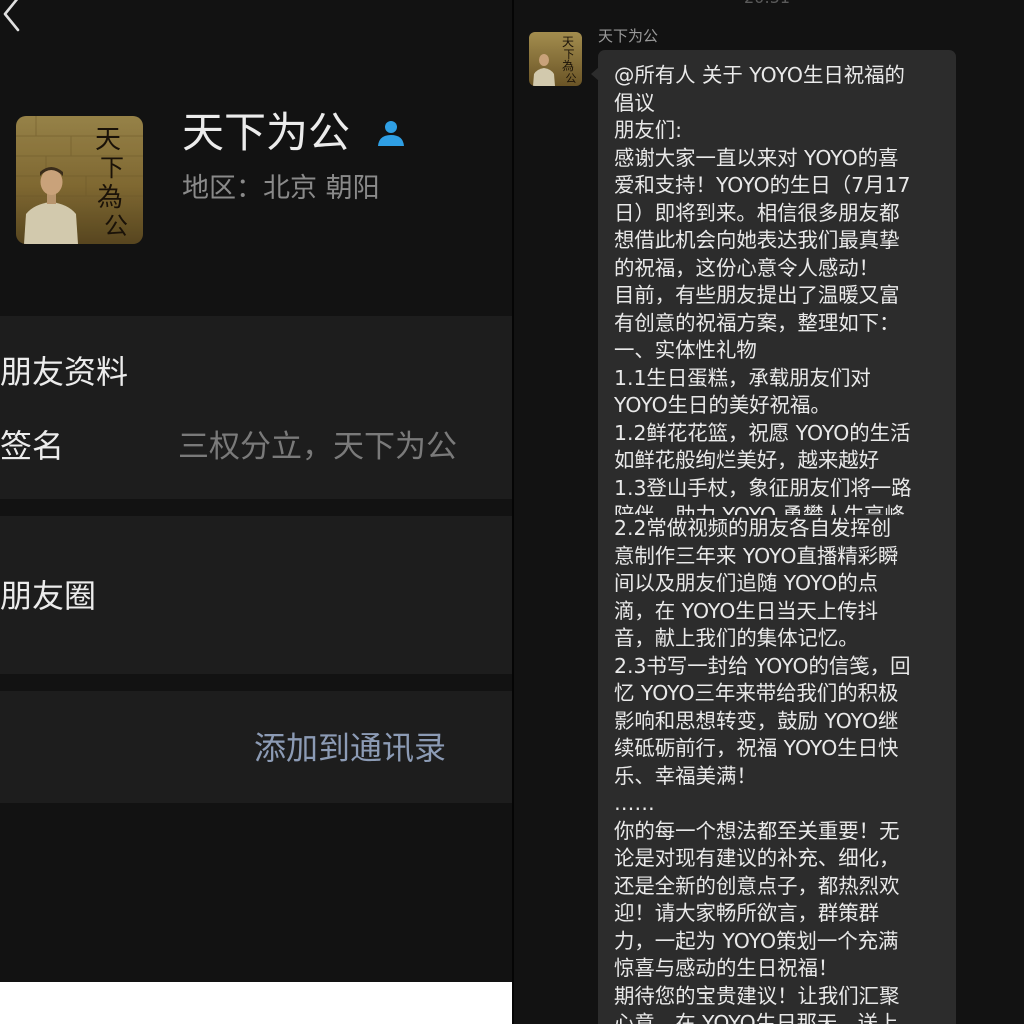  What do you see at coordinates (648, 130) in the screenshot?
I see `message-line: 朋友们:` at bounding box center [648, 130].